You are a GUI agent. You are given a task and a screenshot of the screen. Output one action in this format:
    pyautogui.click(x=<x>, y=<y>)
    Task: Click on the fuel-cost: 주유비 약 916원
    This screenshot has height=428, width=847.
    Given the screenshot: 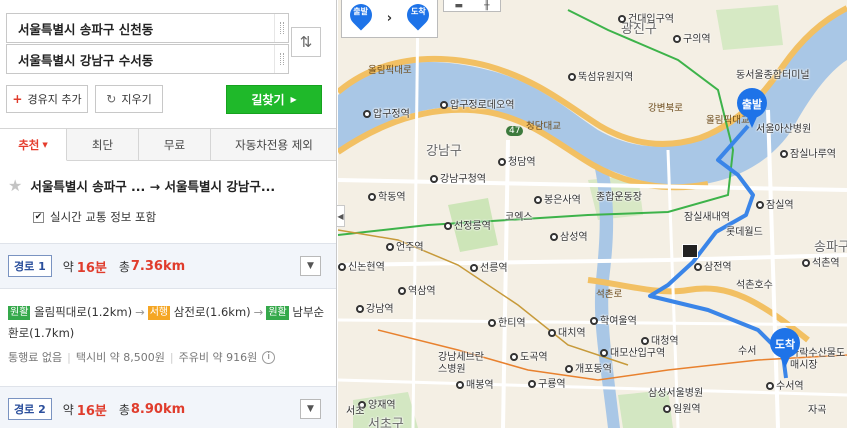 What is the action you would take?
    pyautogui.click(x=218, y=357)
    